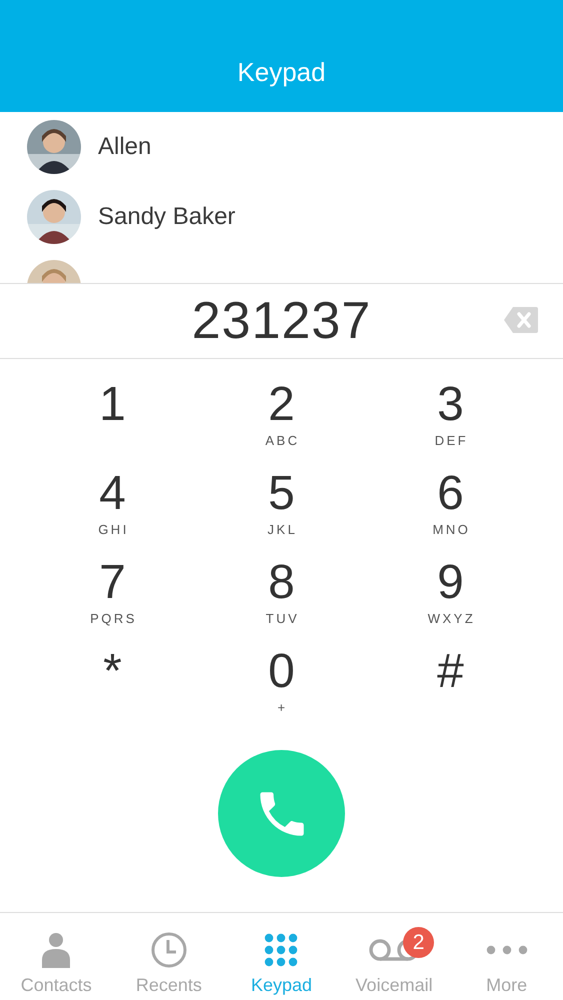 This screenshot has height=1000, width=563. Describe the element at coordinates (451, 597) in the screenshot. I see `dial-key: 9 WXYZ` at that location.